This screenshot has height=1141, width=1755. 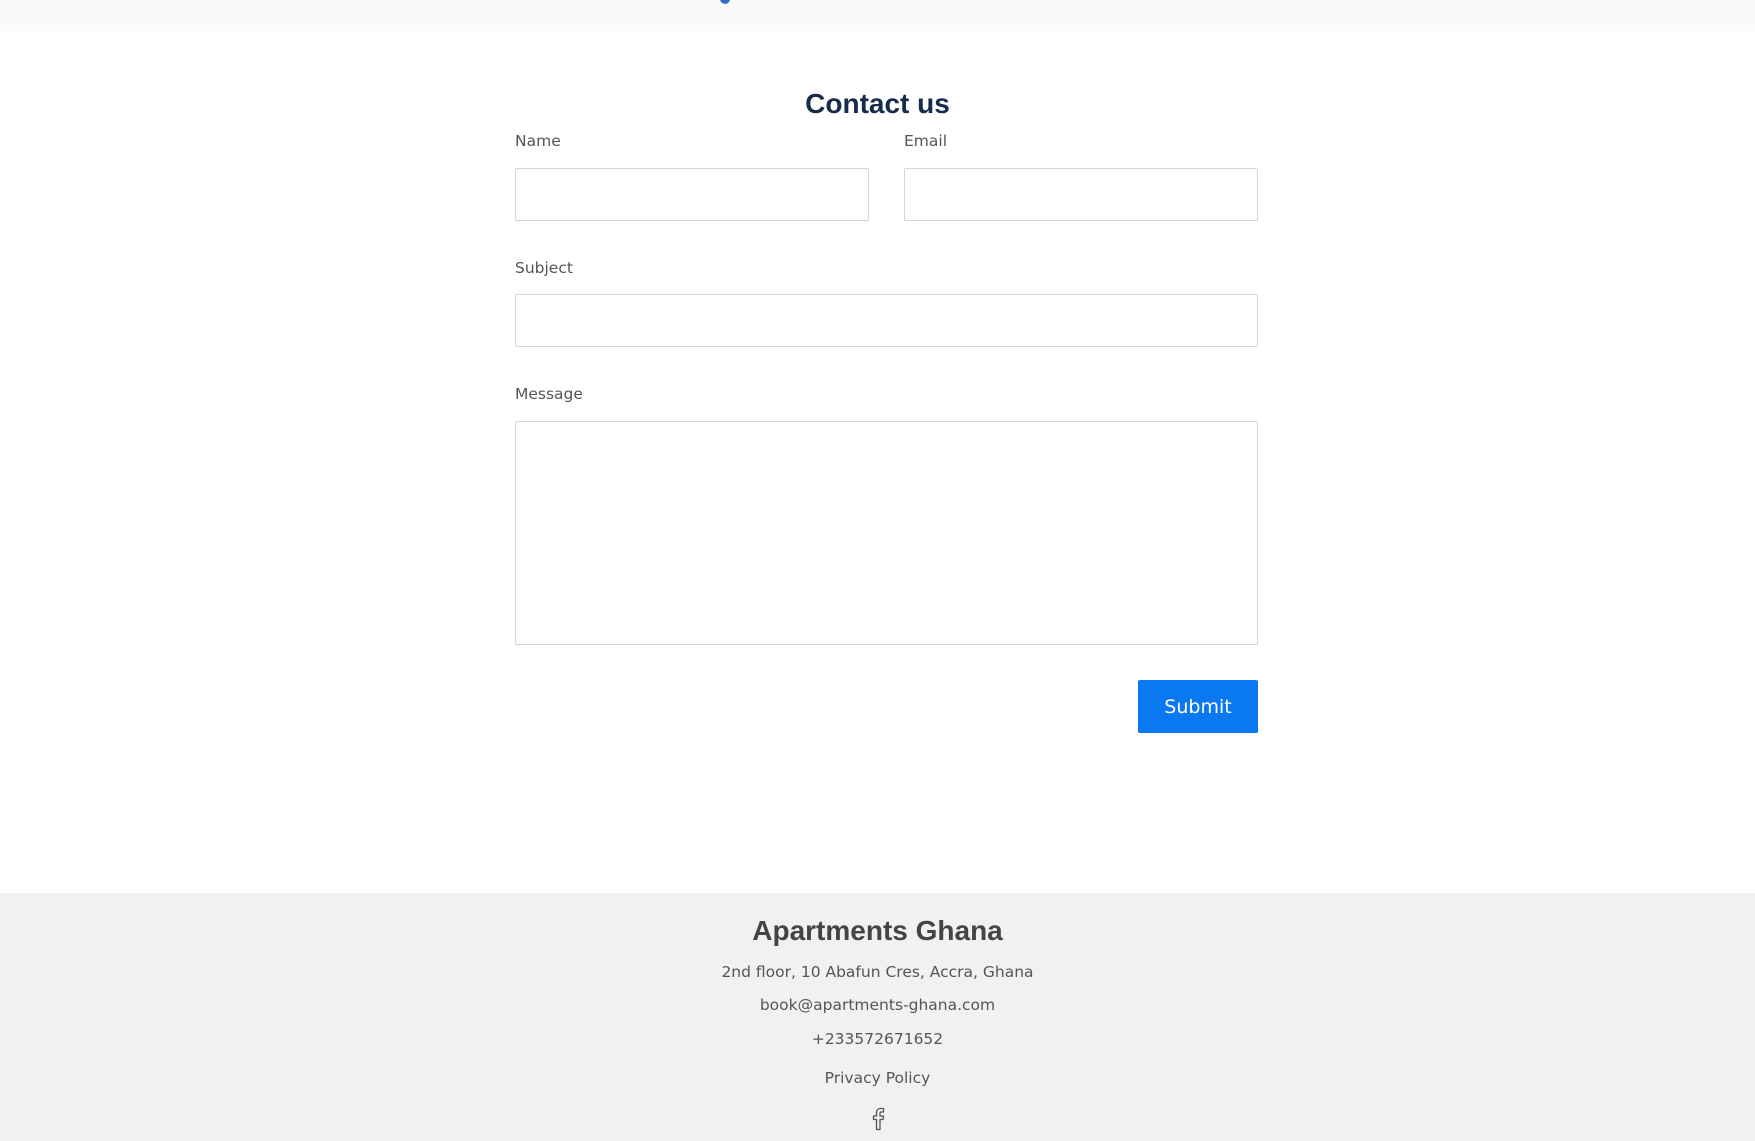 What do you see at coordinates (1198, 706) in the screenshot?
I see `submit-button: Submit` at bounding box center [1198, 706].